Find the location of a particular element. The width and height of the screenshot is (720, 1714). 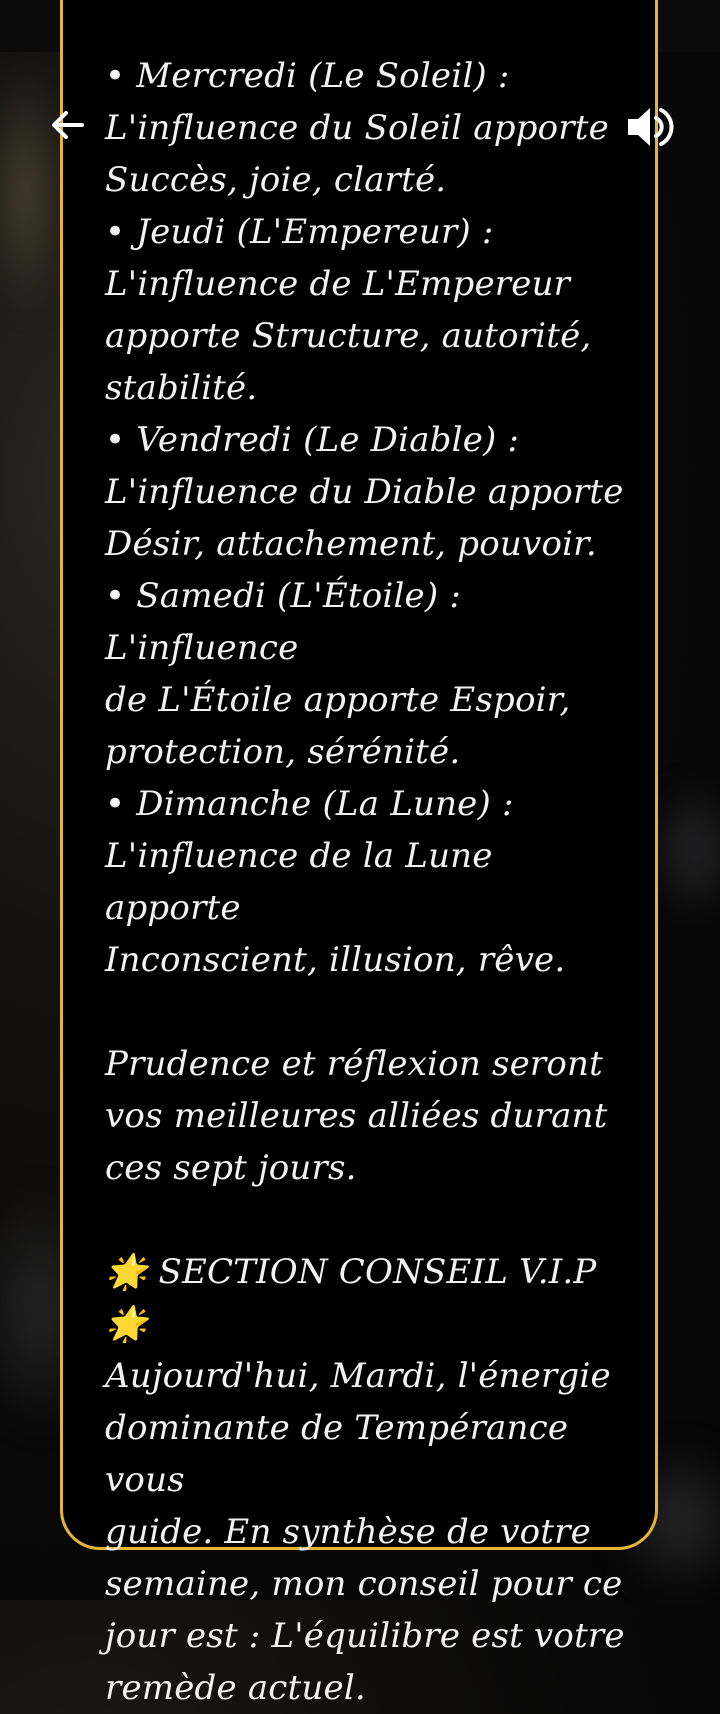

sound-toggle-button is located at coordinates (651, 127).